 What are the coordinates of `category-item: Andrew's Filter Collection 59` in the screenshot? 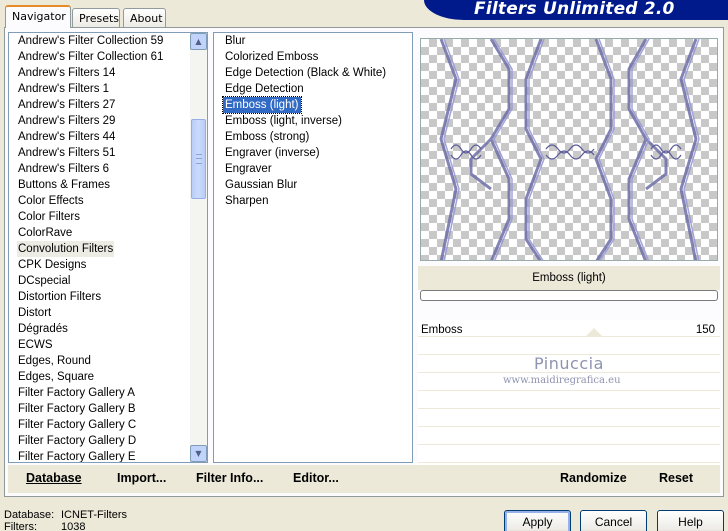 It's located at (90, 41).